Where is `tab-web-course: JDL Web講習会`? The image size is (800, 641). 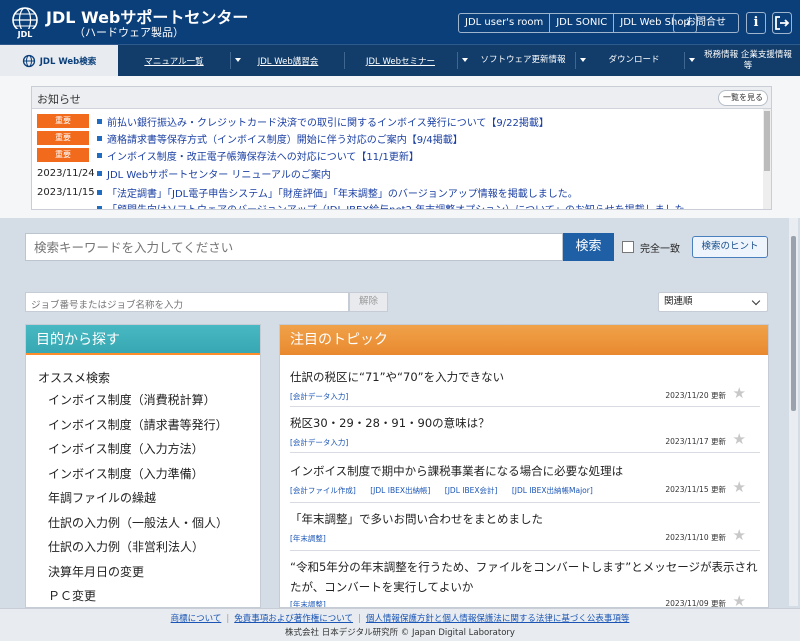 tab-web-course: JDL Web講習会 is located at coordinates (288, 60).